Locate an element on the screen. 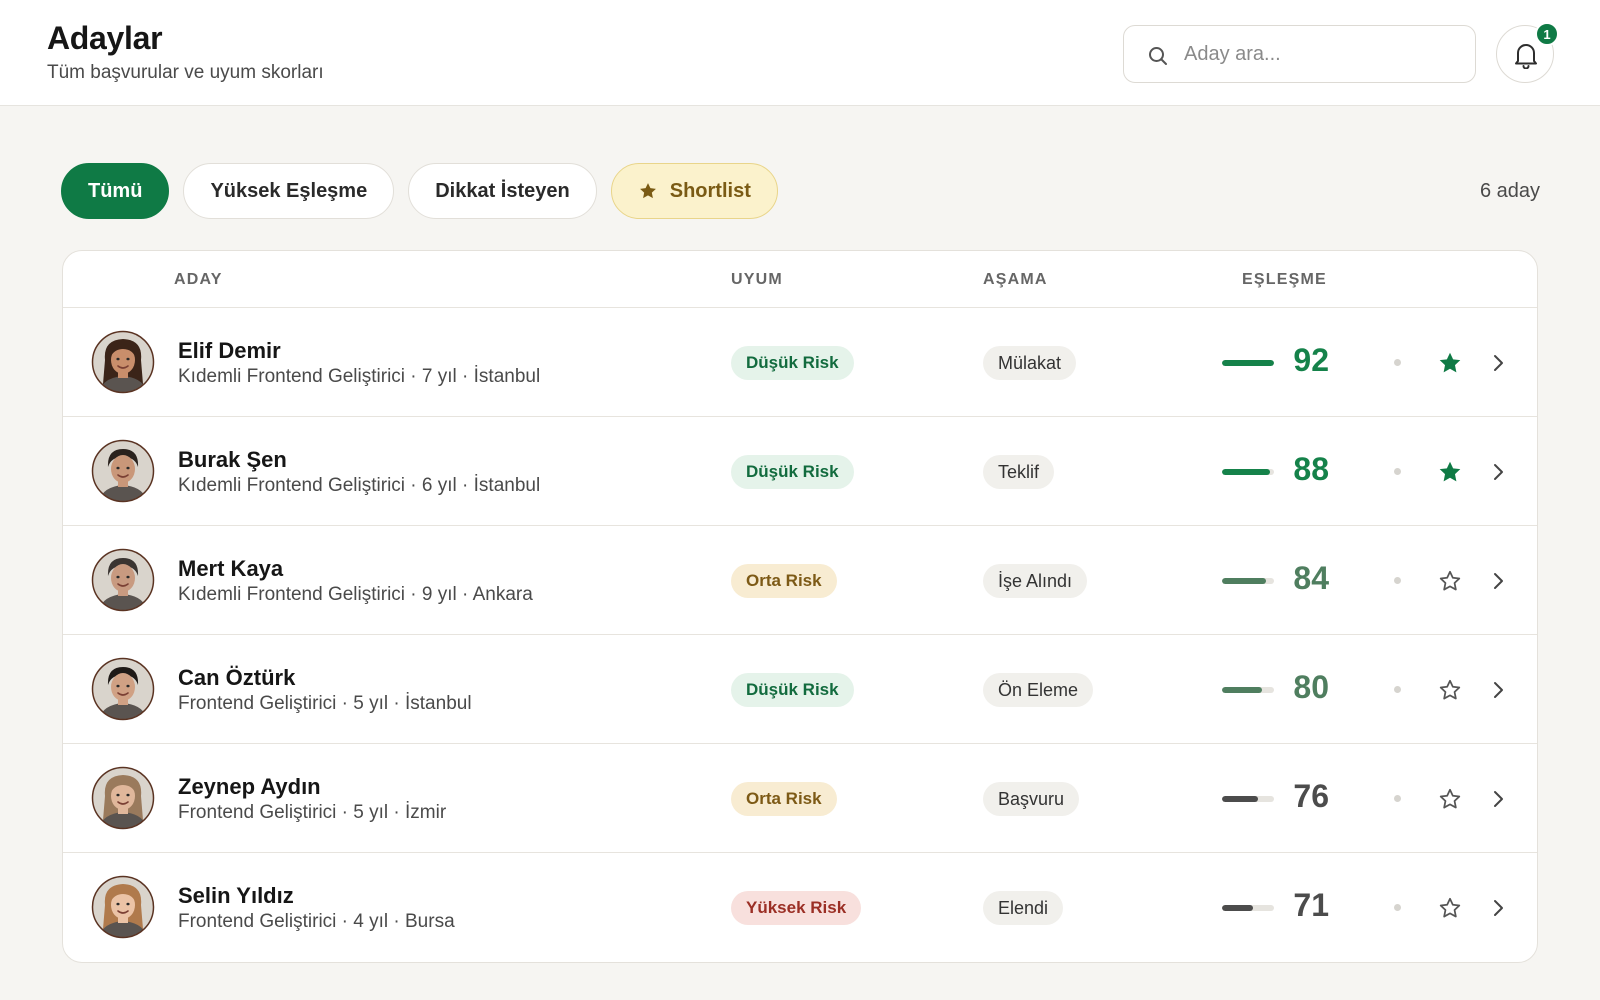  stage-badge: Ön Eleme is located at coordinates (1038, 690).